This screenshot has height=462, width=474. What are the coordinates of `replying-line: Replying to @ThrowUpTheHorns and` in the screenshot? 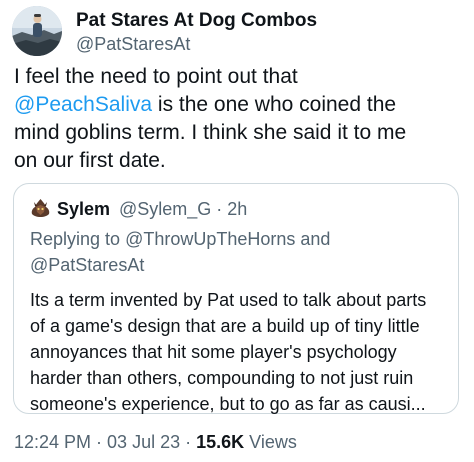 It's located at (180, 239).